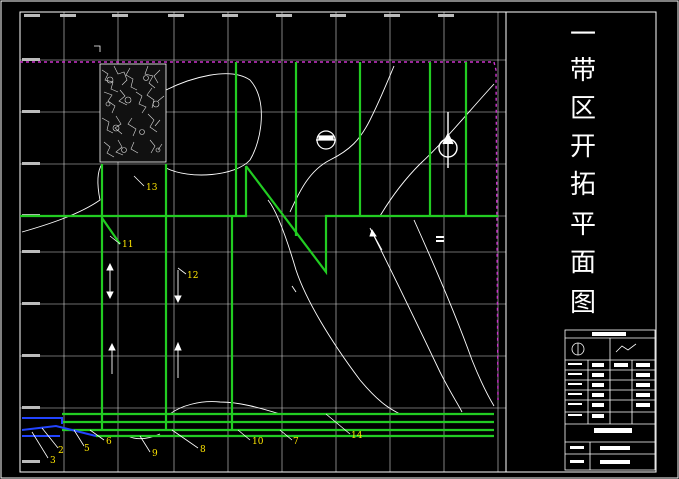 This screenshot has width=679, height=479. What do you see at coordinates (61, 451) in the screenshot?
I see `callout-2: 2` at bounding box center [61, 451].